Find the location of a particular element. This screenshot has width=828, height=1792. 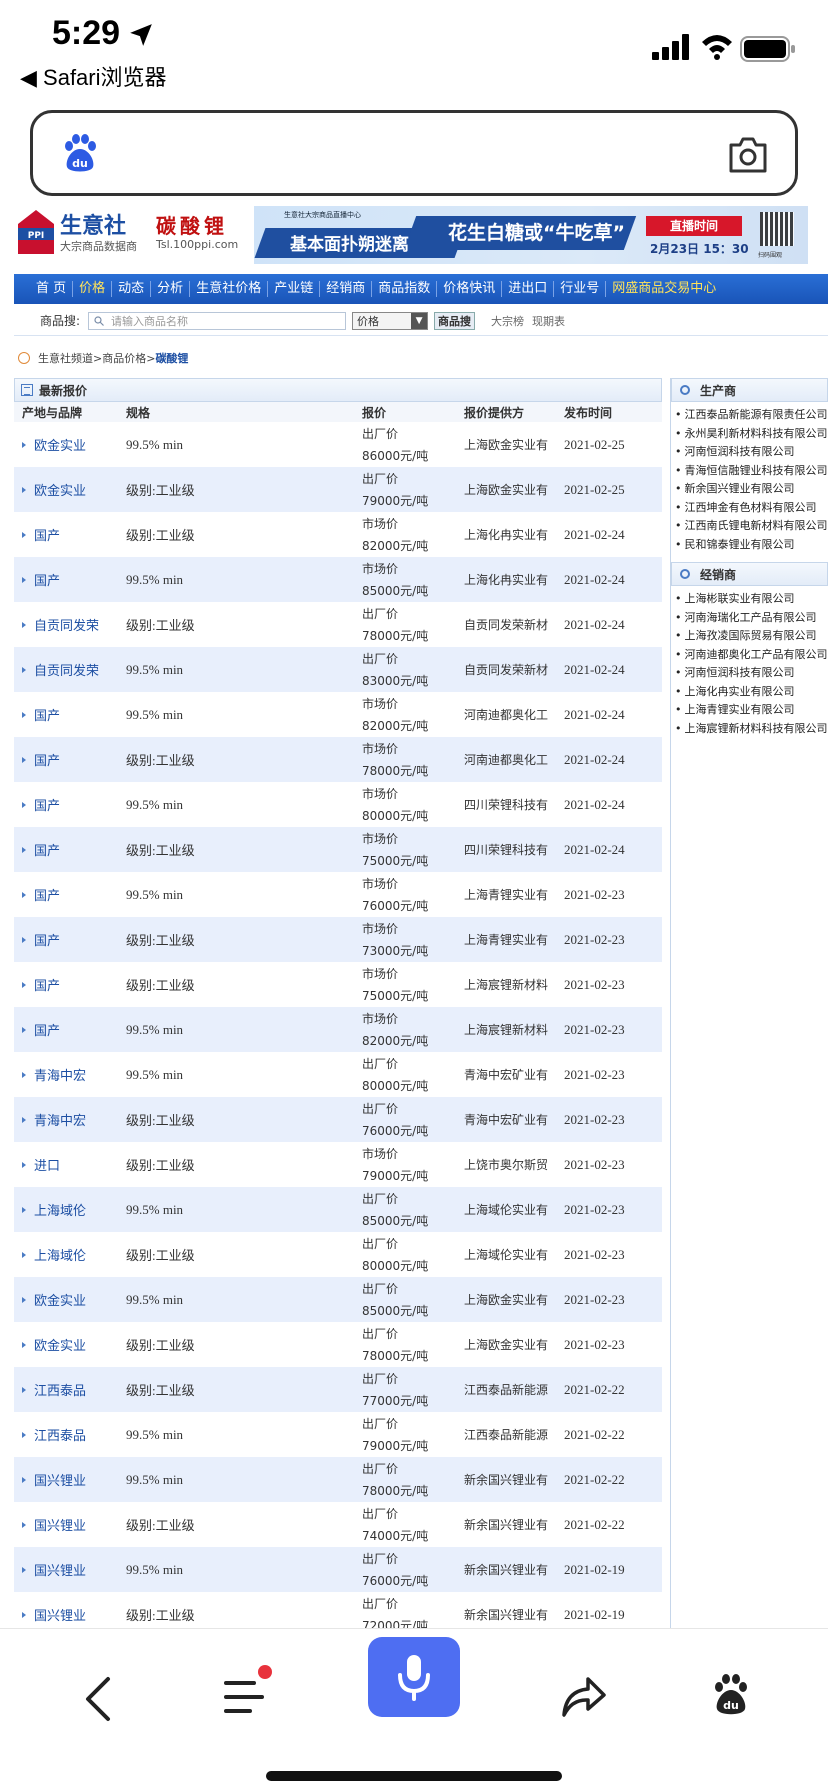

nav-trading-center: 网盛商品交易中心 is located at coordinates (664, 289).